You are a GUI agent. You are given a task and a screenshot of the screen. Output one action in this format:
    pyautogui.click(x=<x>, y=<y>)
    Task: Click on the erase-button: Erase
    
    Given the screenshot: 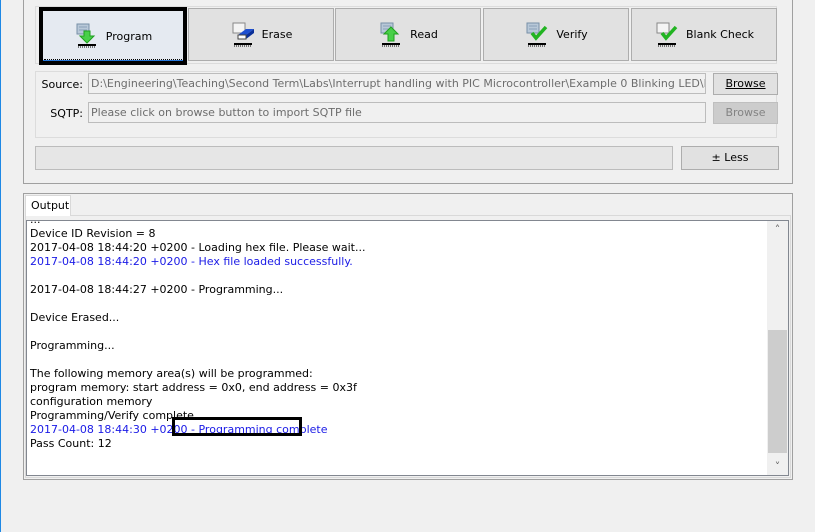 What is the action you would take?
    pyautogui.click(x=261, y=34)
    